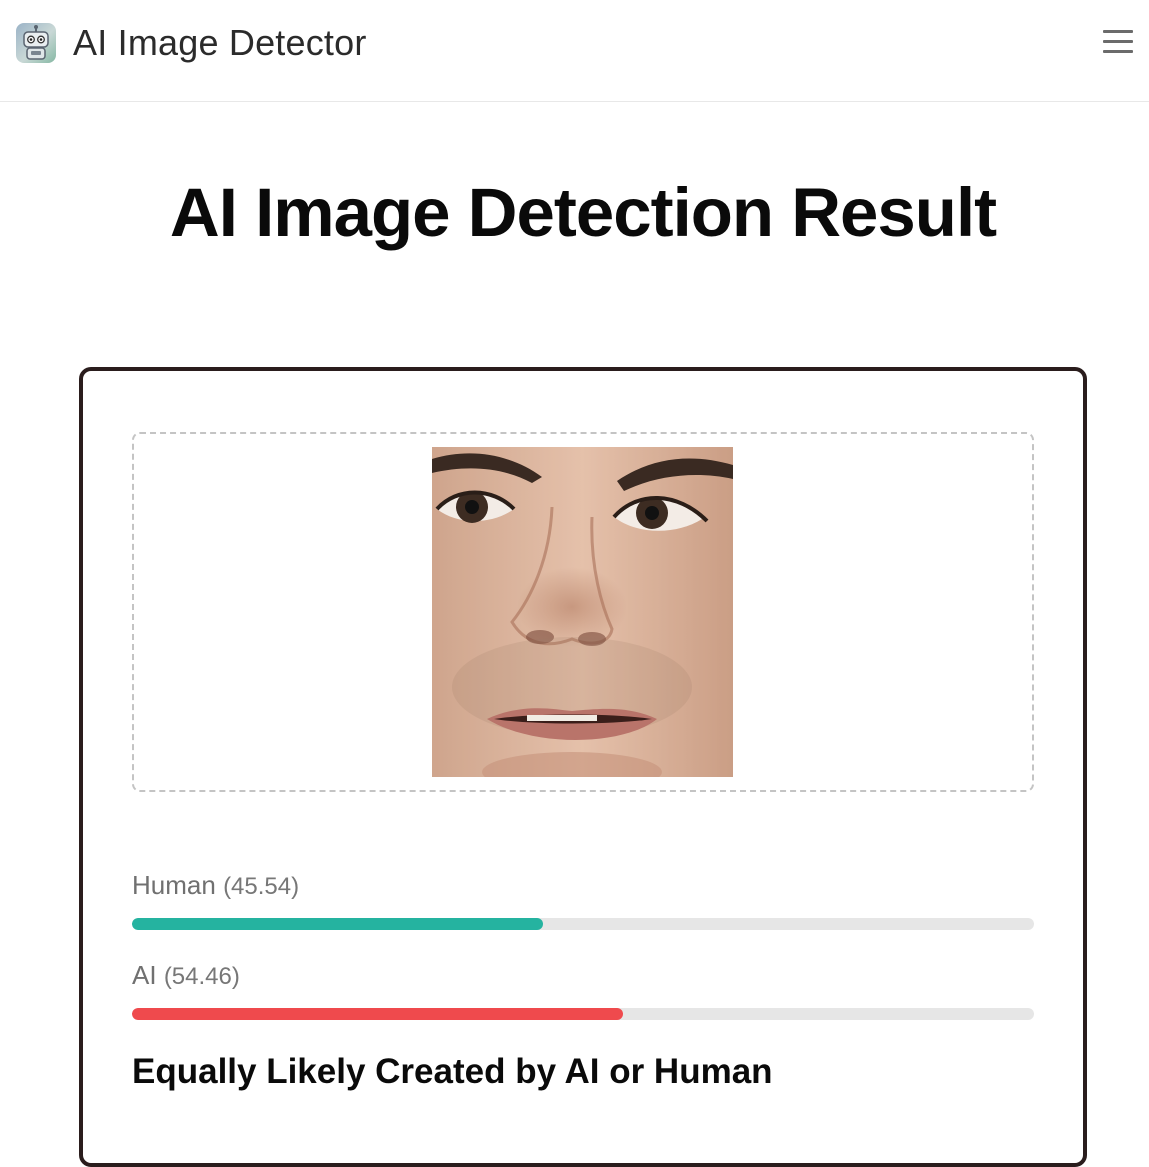 The width and height of the screenshot is (1149, 1167). I want to click on app-name: AI Image Detector, so click(220, 43).